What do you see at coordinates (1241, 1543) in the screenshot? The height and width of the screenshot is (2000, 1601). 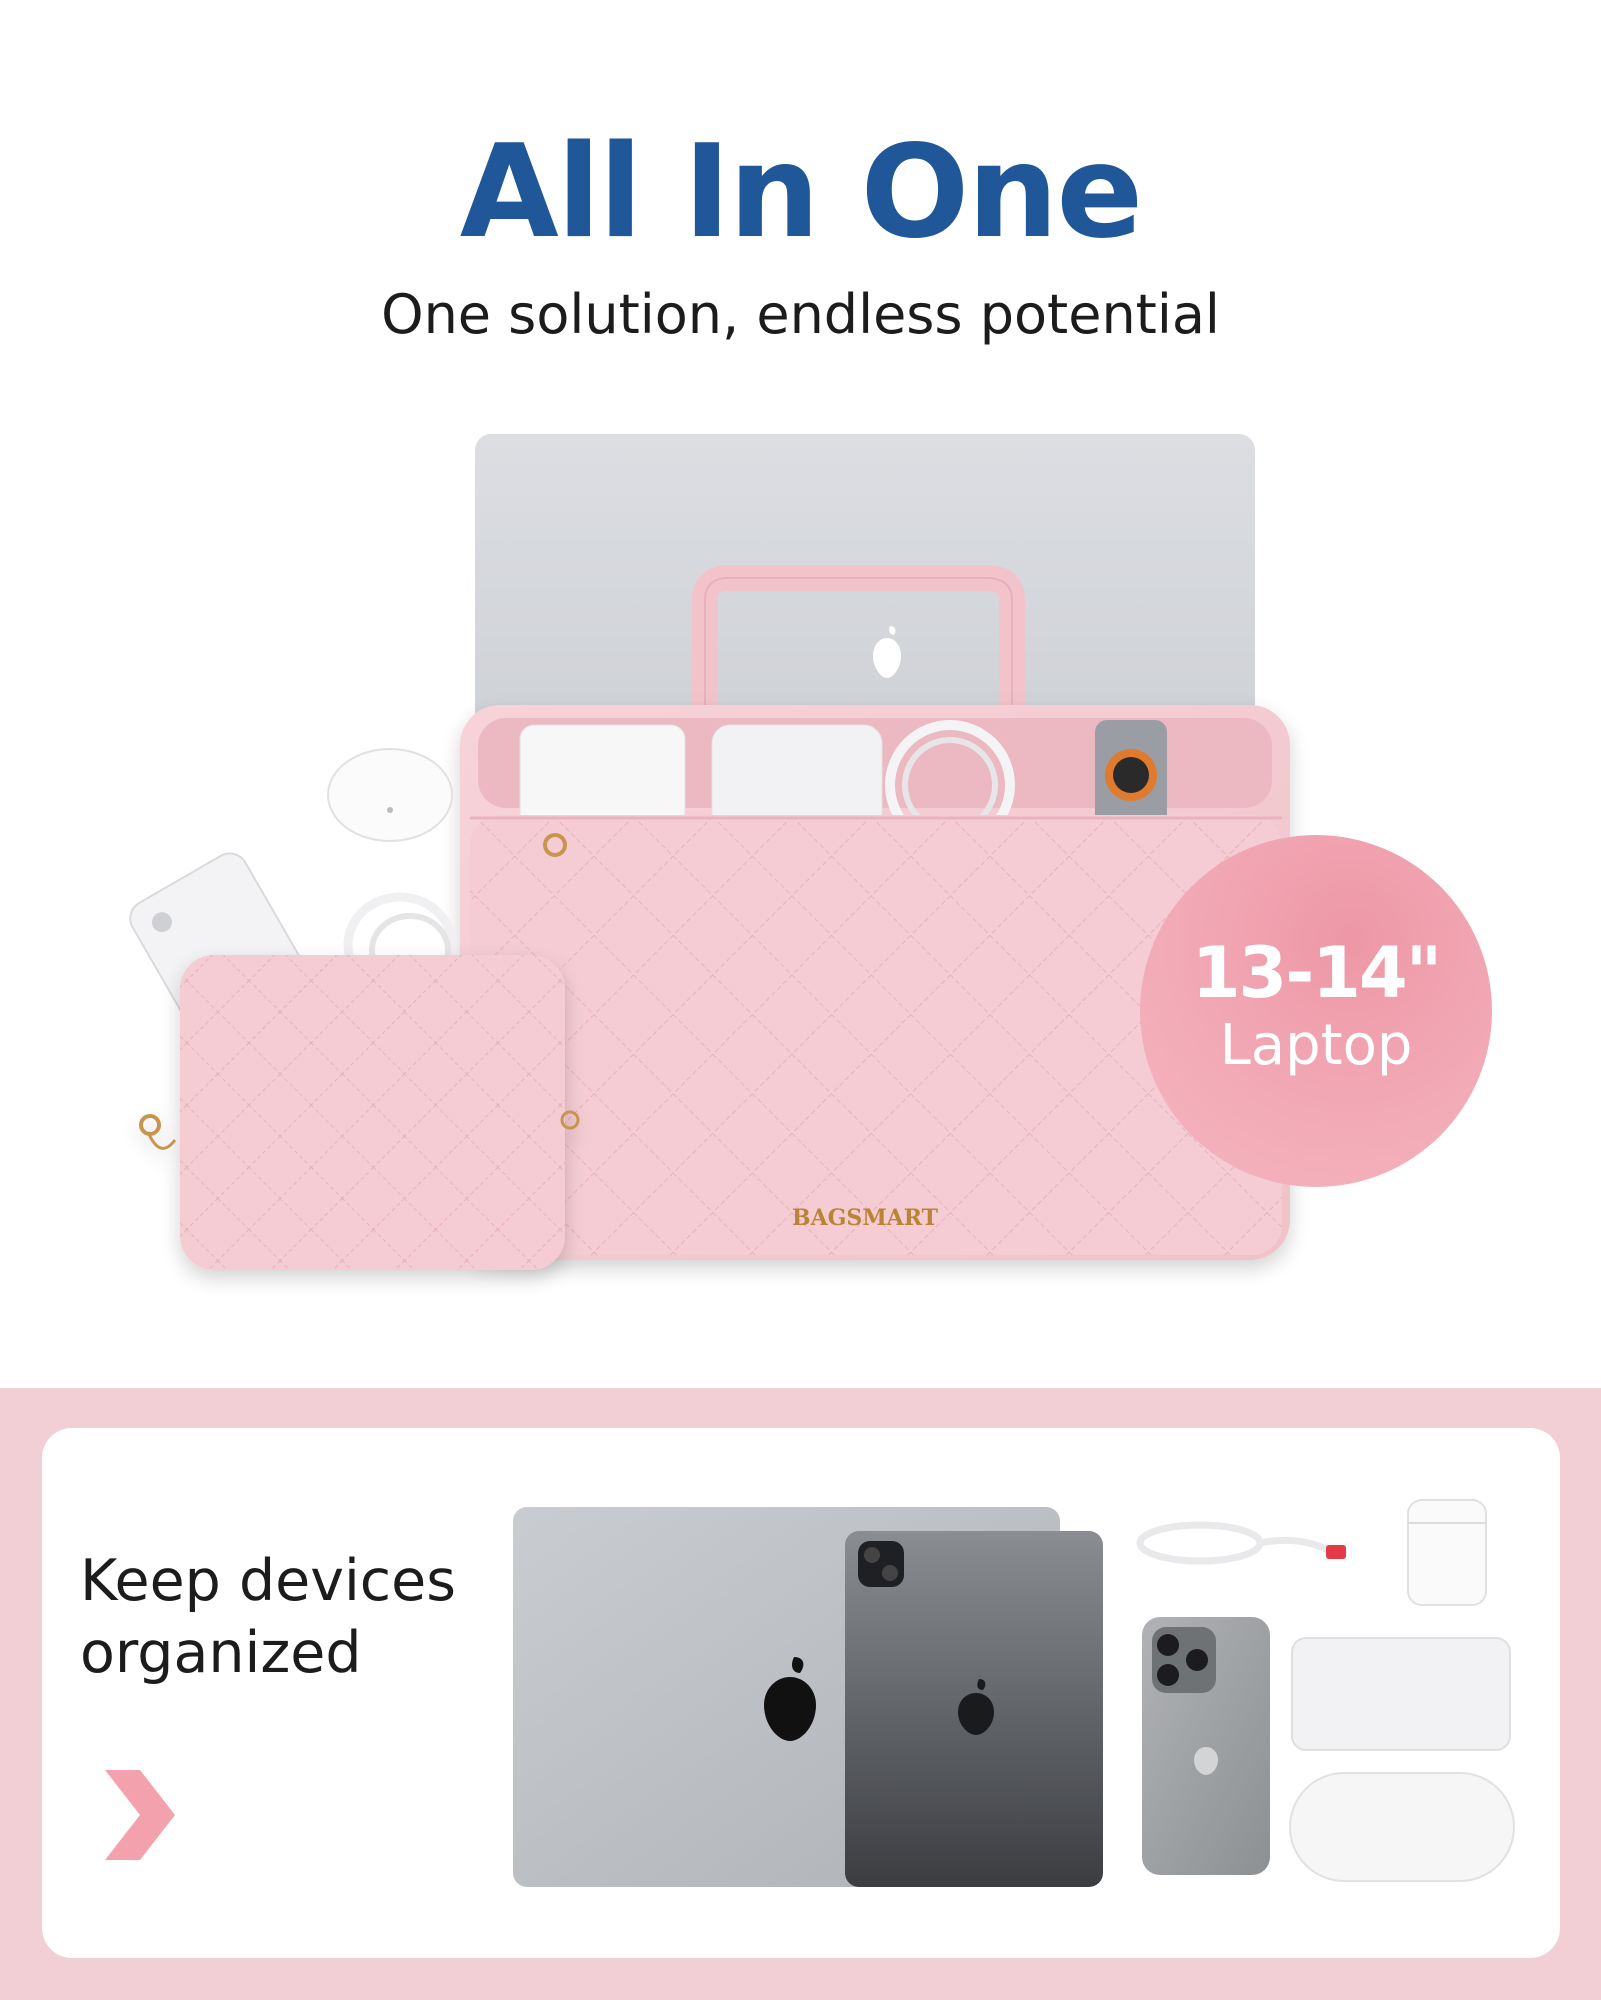 I see `usb-cable` at bounding box center [1241, 1543].